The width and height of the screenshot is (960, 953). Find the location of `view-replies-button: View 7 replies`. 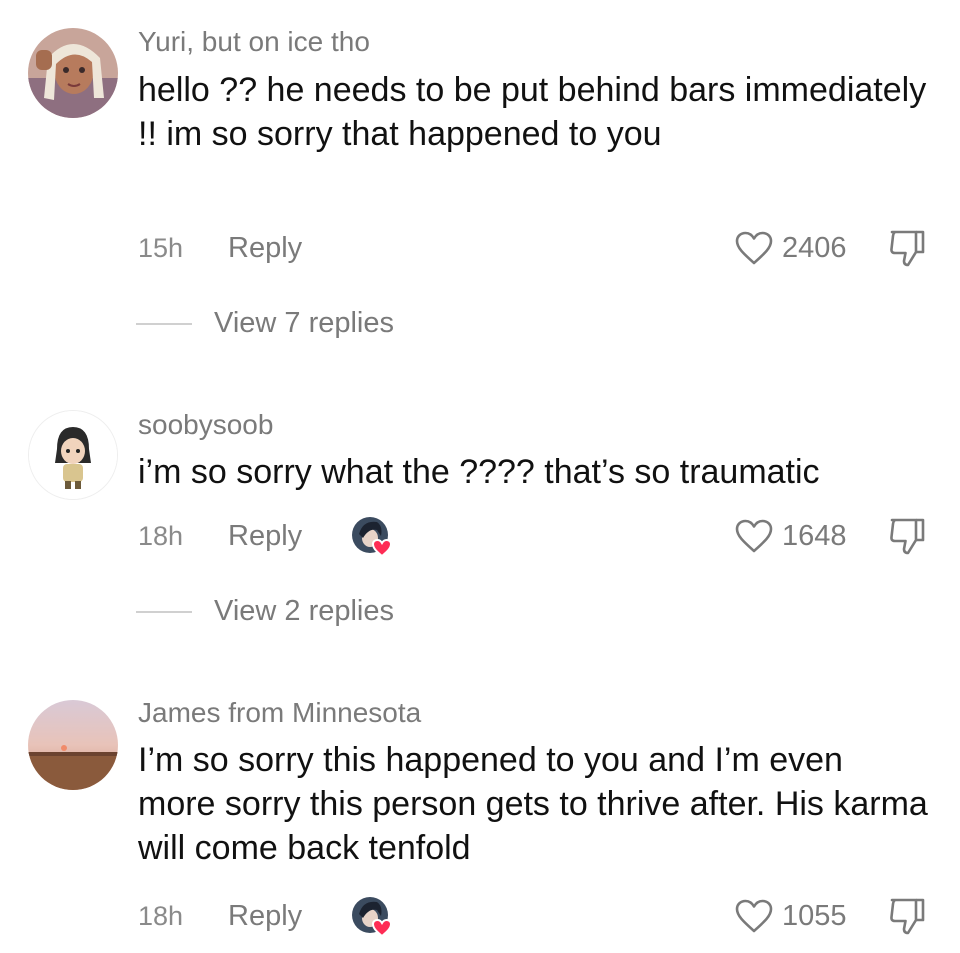

view-replies-button: View 7 replies is located at coordinates (336, 323).